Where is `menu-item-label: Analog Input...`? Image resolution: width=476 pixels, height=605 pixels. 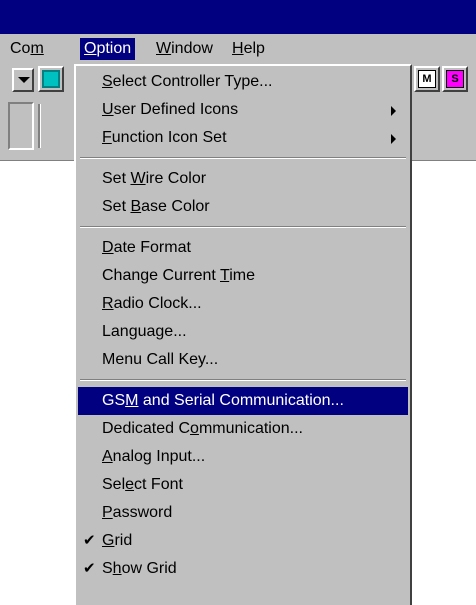 menu-item-label: Analog Input... is located at coordinates (154, 456).